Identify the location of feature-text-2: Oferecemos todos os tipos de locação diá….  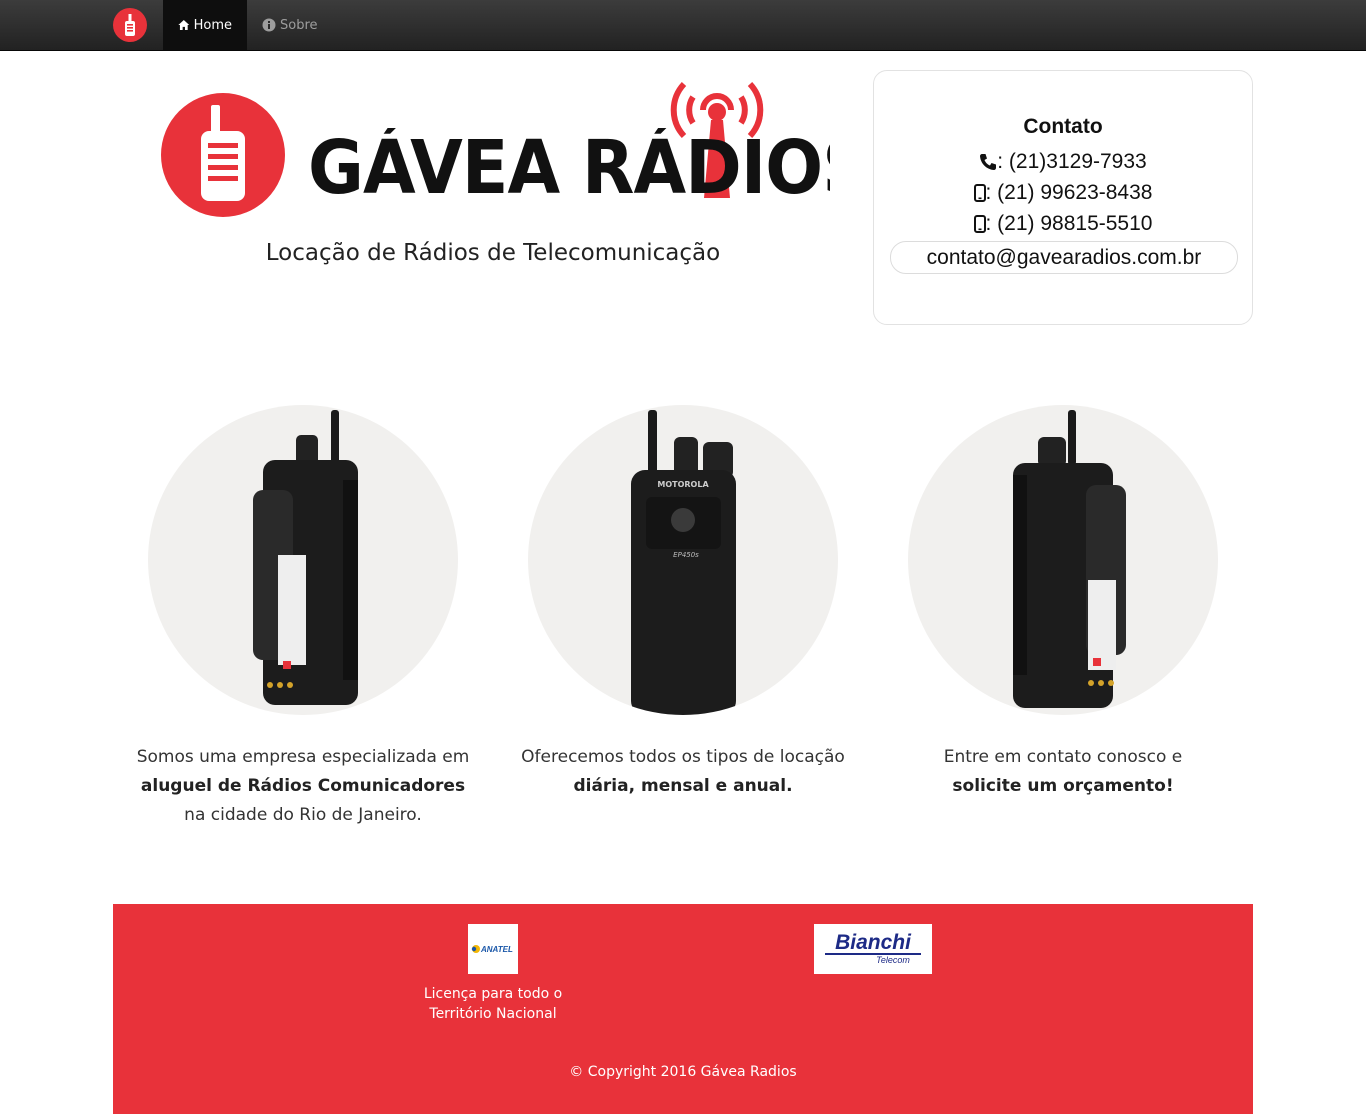
(683, 772).